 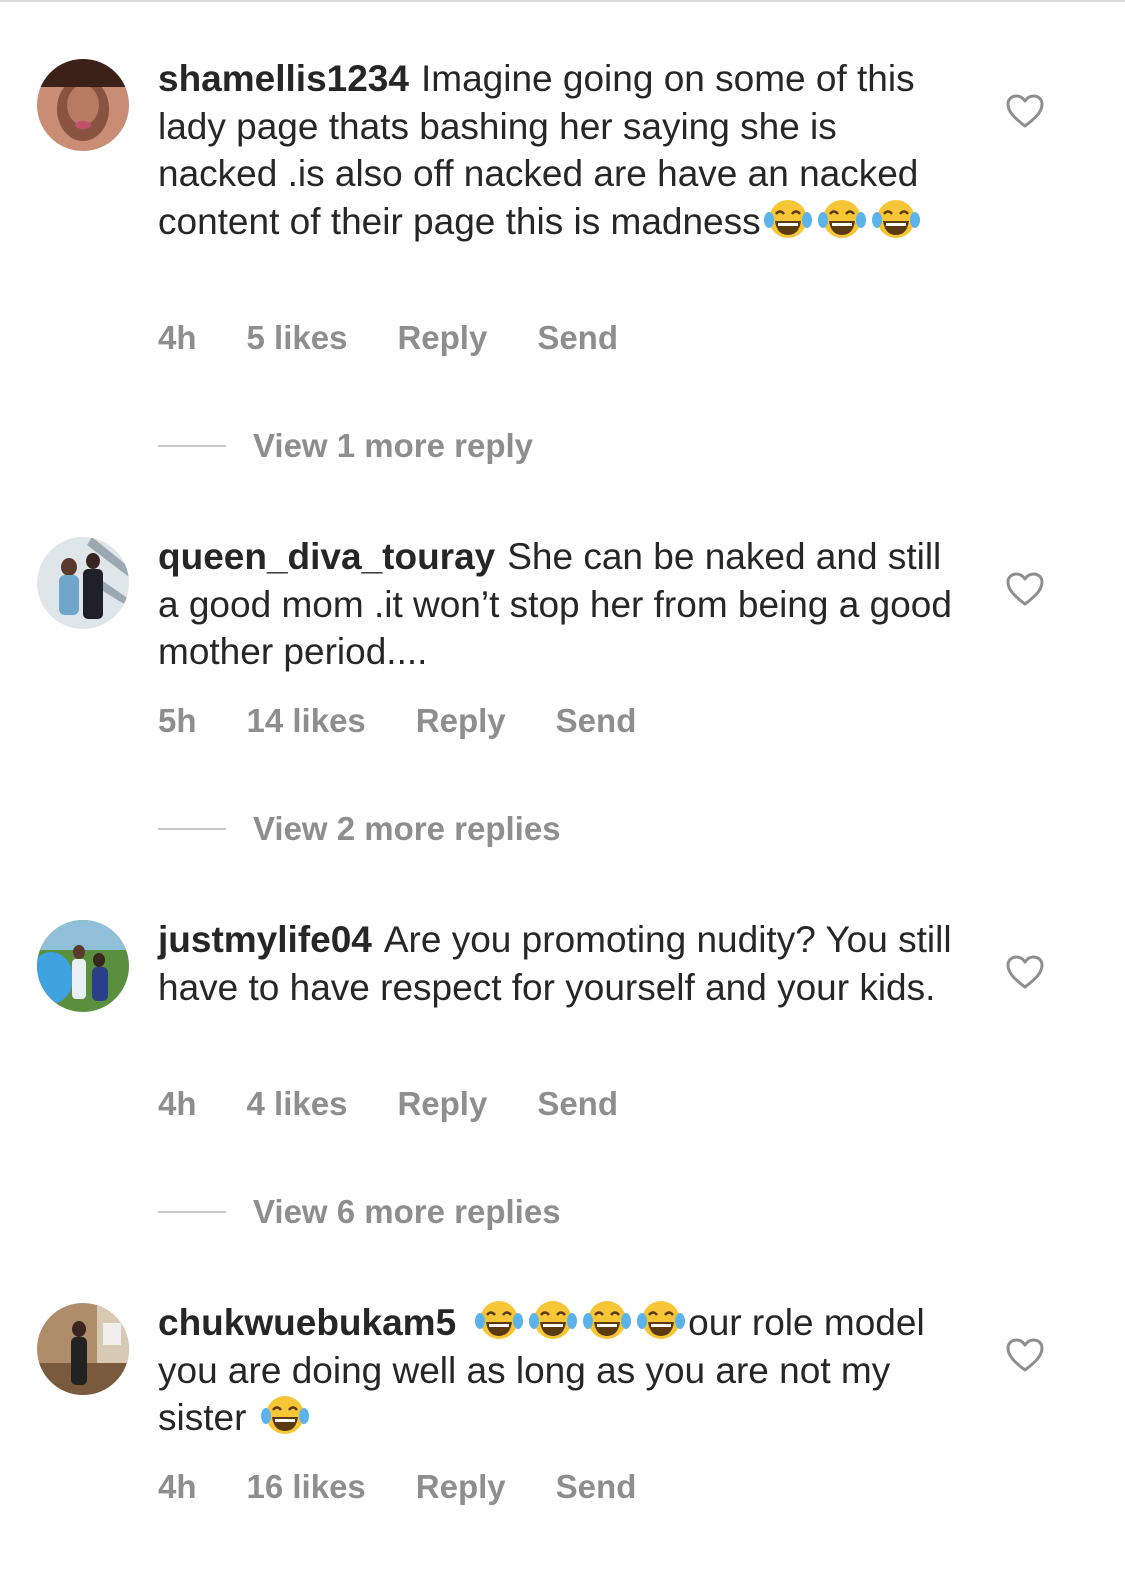 What do you see at coordinates (177, 720) in the screenshot?
I see `comment-timestamp: 5h` at bounding box center [177, 720].